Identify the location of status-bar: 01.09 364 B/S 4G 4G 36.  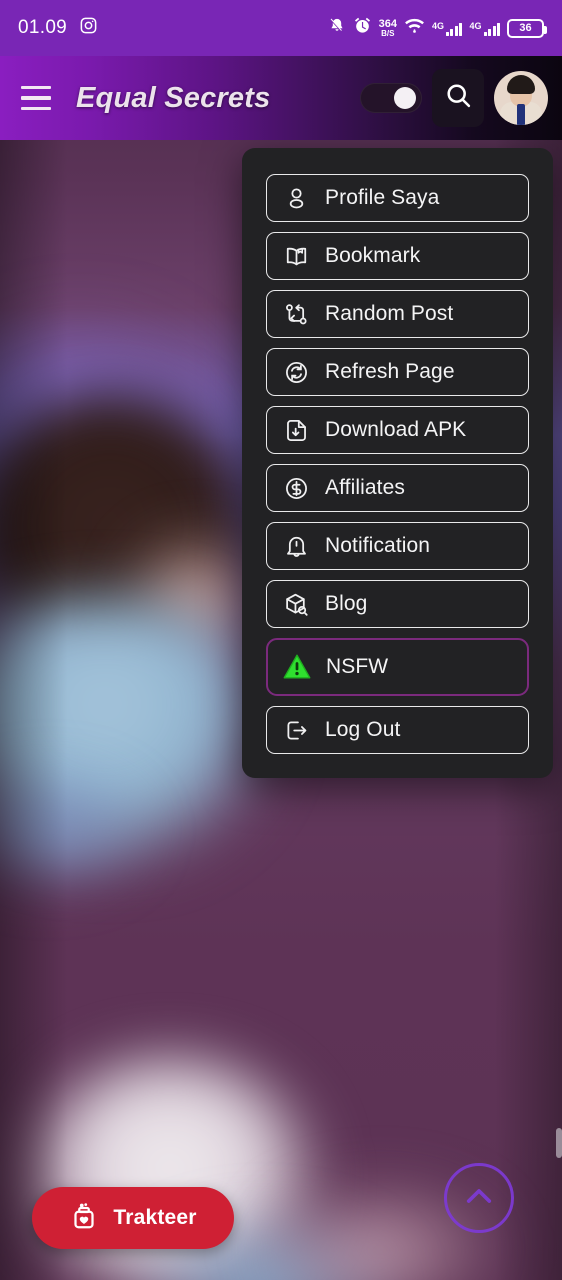
(281, 28).